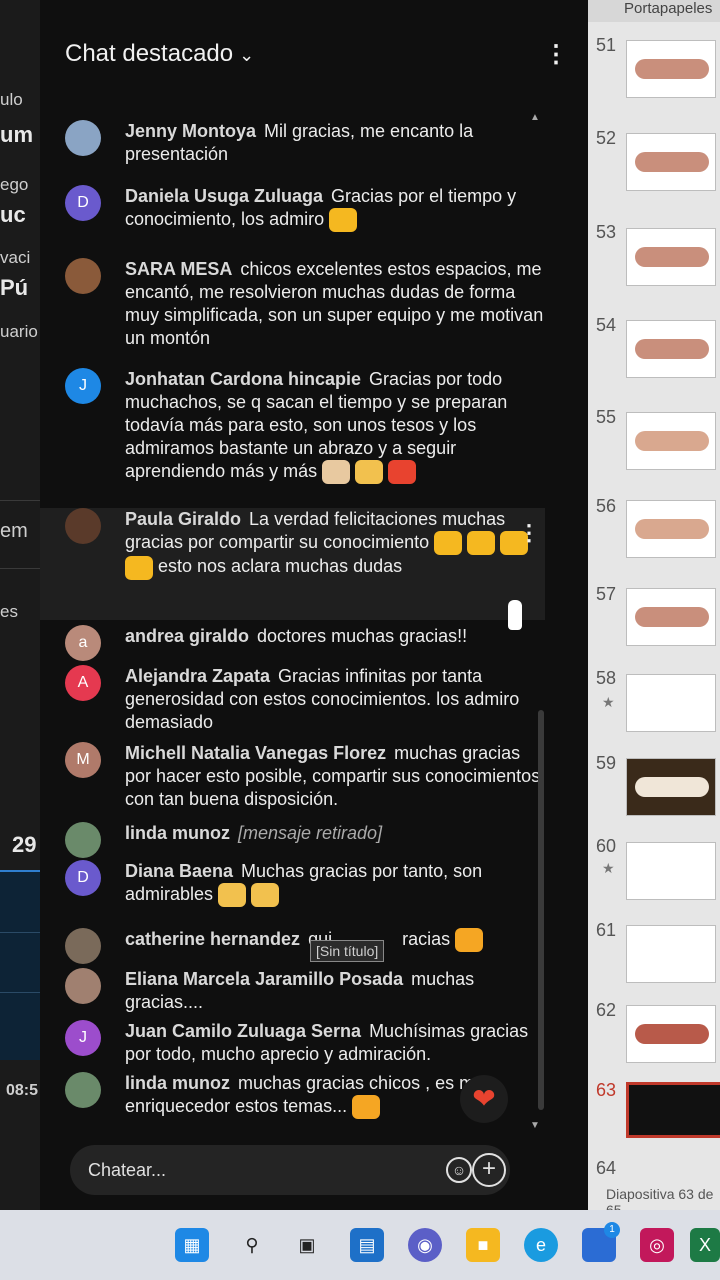  What do you see at coordinates (24, 844) in the screenshot?
I see `viewer-count: 29` at bounding box center [24, 844].